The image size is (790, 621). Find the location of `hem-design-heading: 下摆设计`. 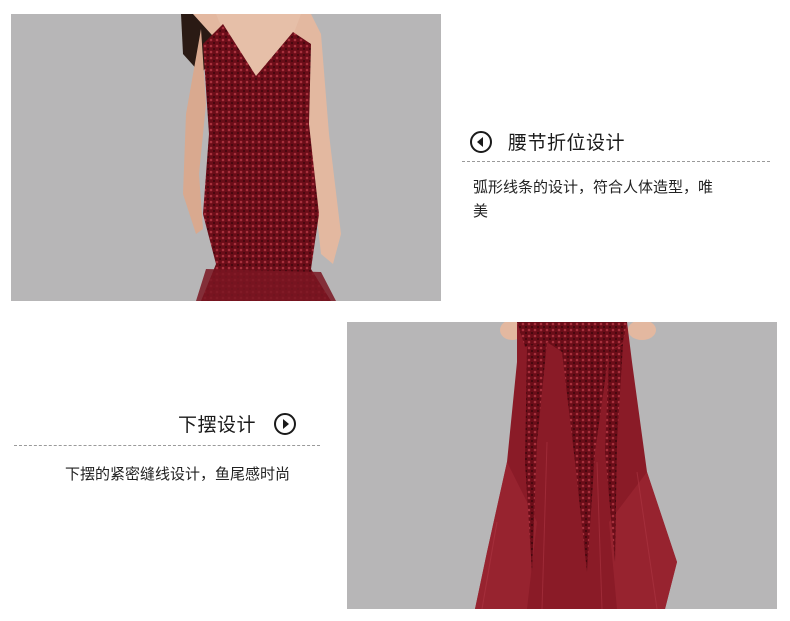

hem-design-heading: 下摆设计 is located at coordinates (237, 423).